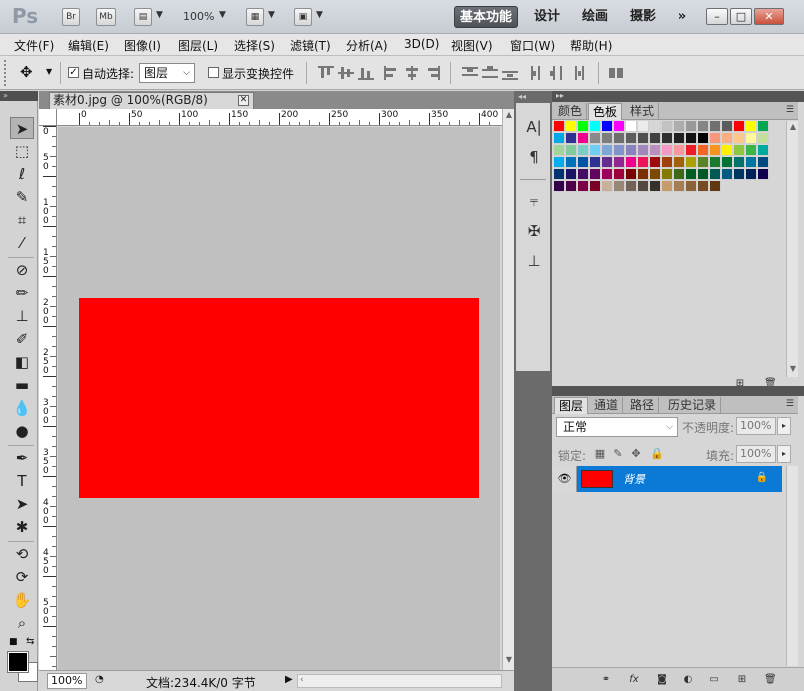 The height and width of the screenshot is (691, 804). I want to click on auto-align-layers-icon, so click(616, 73).